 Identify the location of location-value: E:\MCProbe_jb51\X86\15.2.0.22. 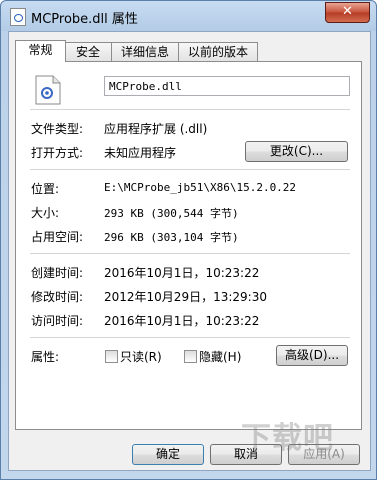
(200, 187).